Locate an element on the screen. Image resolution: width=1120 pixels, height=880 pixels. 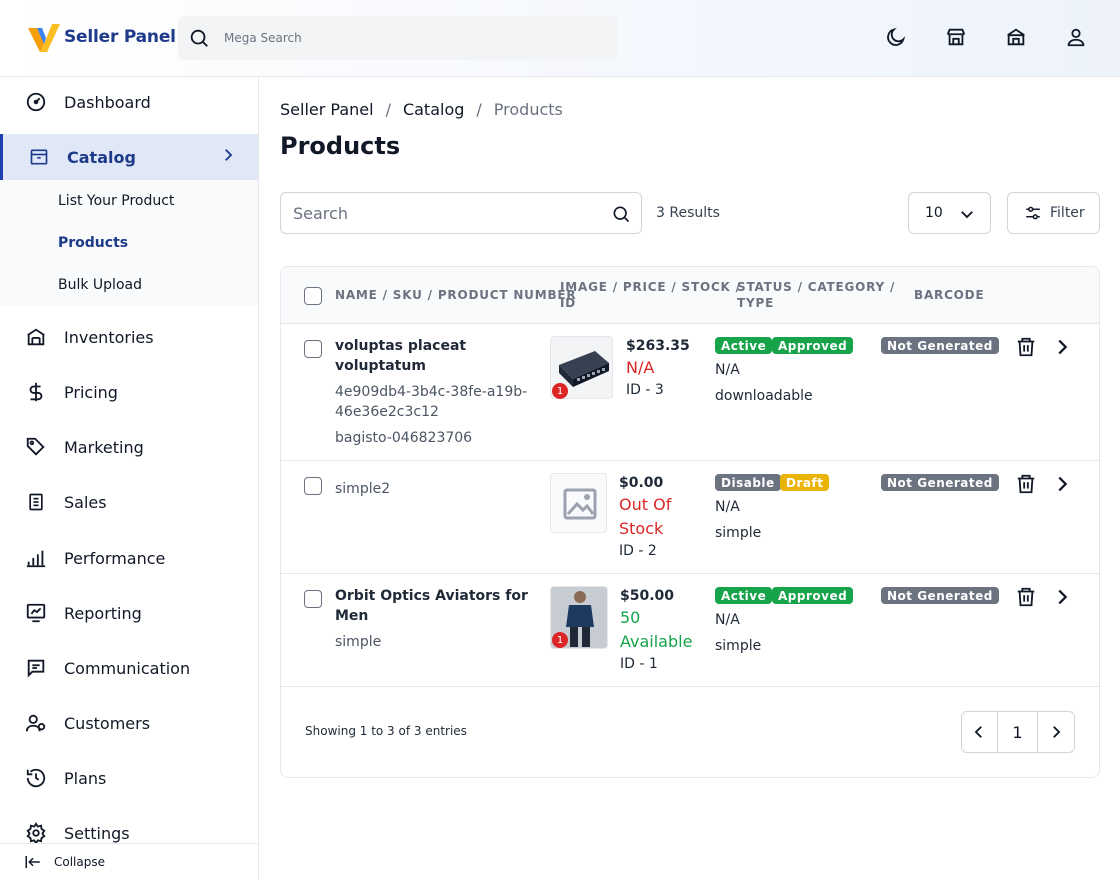
product-name: simple2 is located at coordinates (440, 489).